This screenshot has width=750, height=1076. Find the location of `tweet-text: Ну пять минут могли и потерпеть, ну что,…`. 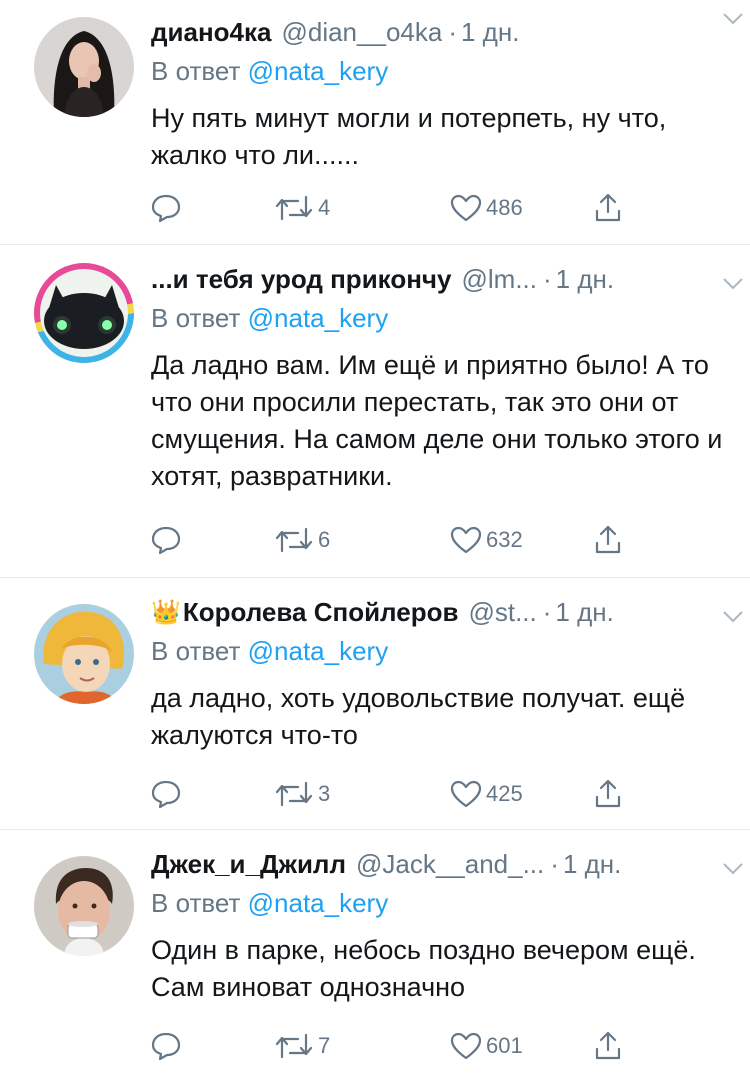

tweet-text: Ну пять минут могли и потерпеть, ну что,… is located at coordinates (409, 136).